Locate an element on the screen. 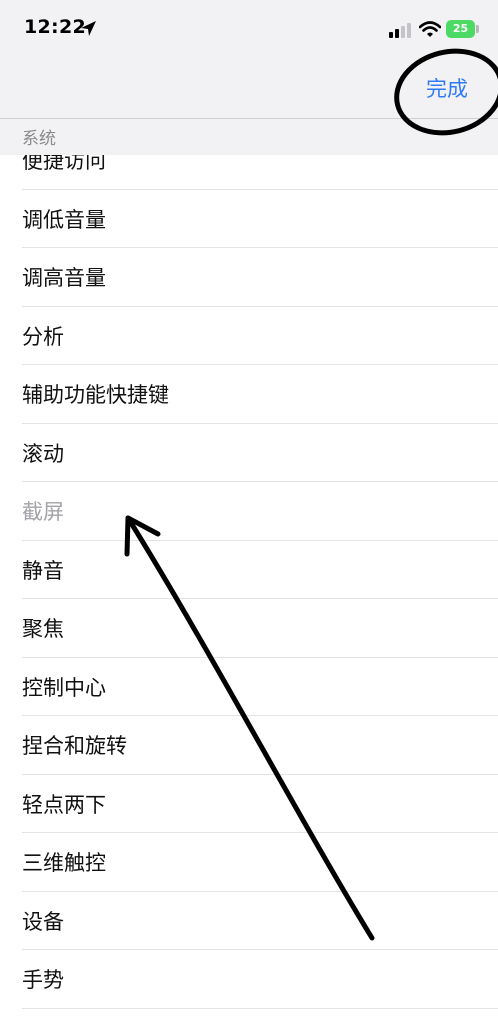  list-item-mute: 静音 is located at coordinates (249, 570).